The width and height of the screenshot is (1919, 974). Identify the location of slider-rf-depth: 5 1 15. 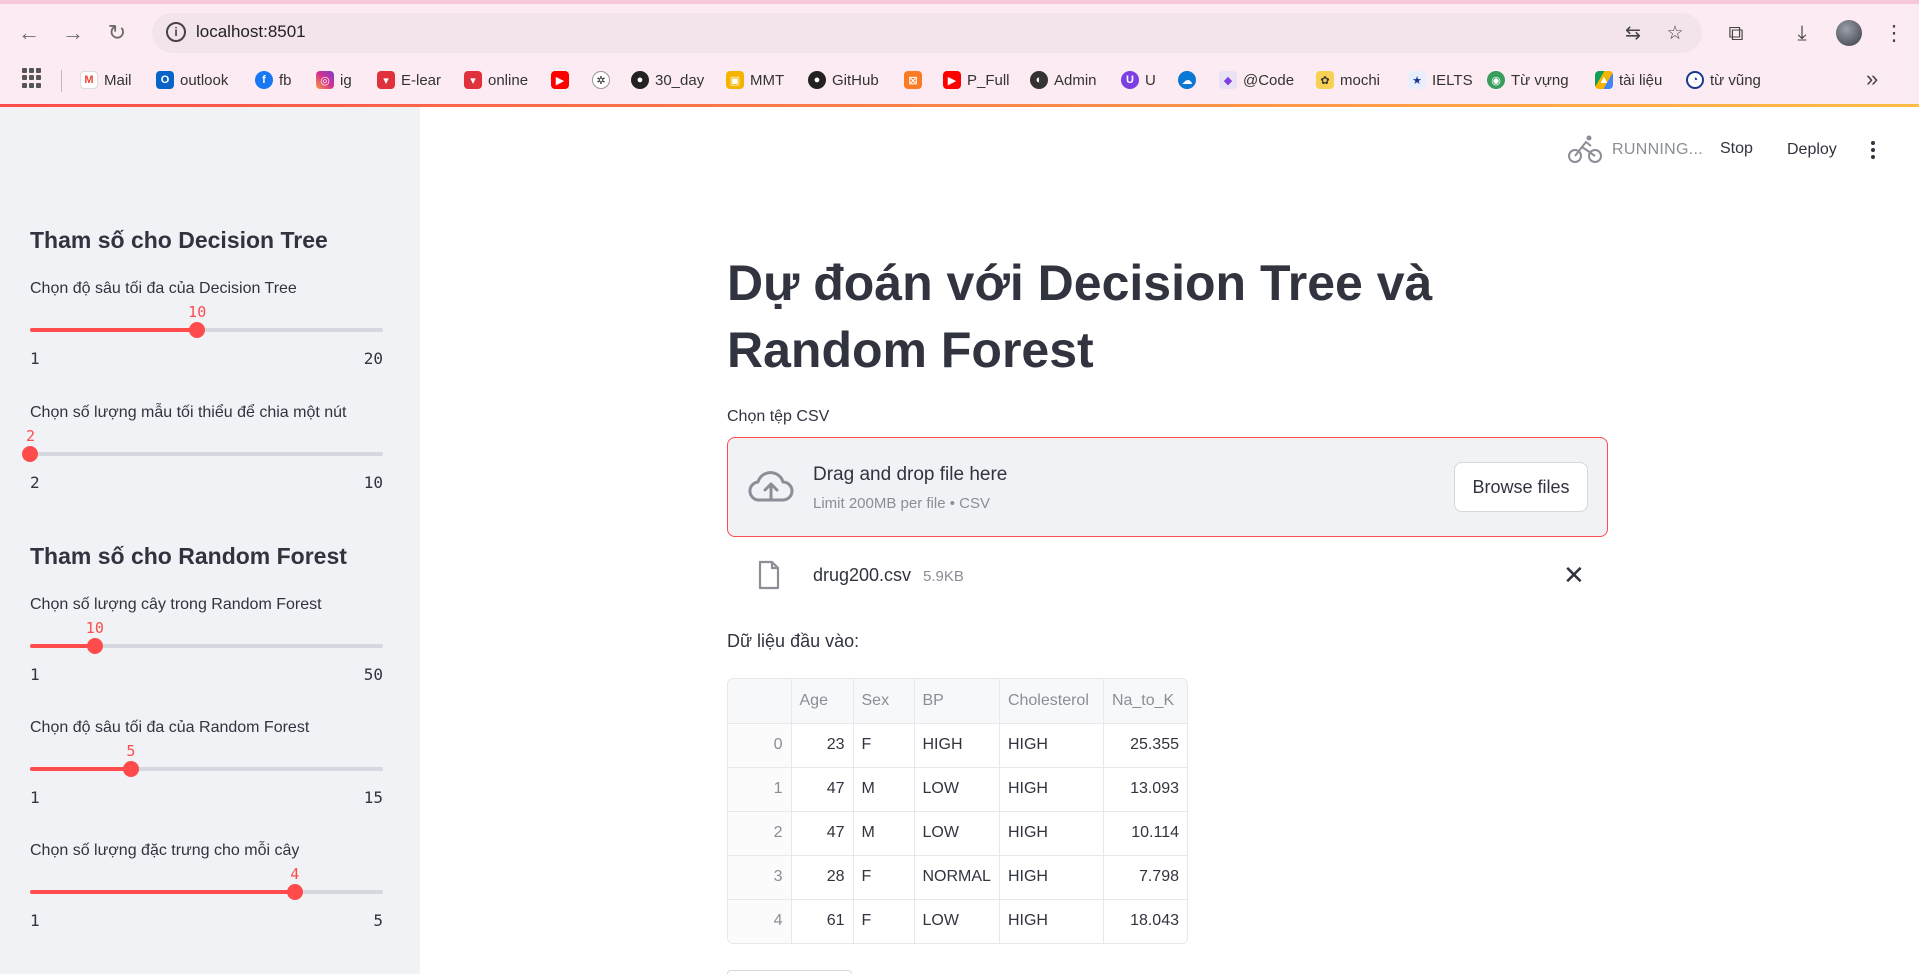
(206, 774).